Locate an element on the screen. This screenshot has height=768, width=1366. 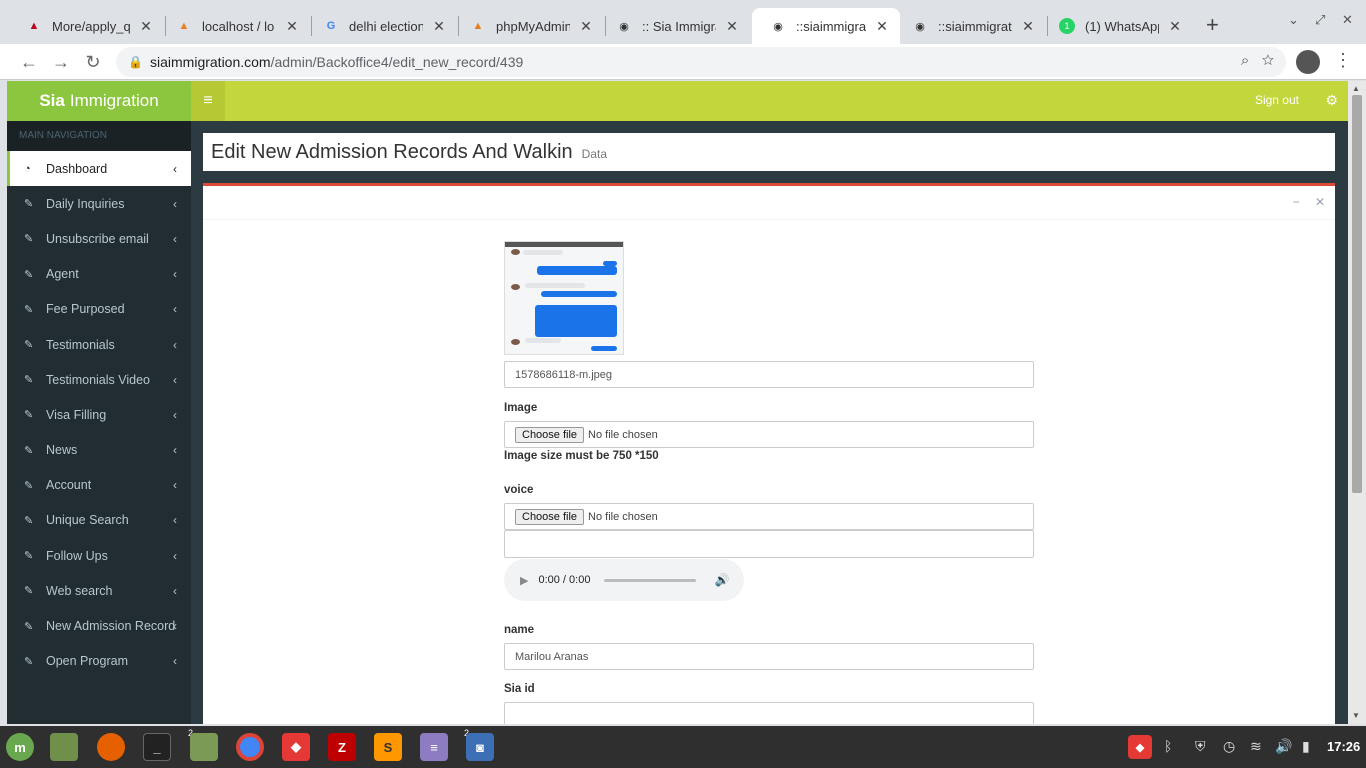
play-icon: ▶ is located at coordinates (524, 580).